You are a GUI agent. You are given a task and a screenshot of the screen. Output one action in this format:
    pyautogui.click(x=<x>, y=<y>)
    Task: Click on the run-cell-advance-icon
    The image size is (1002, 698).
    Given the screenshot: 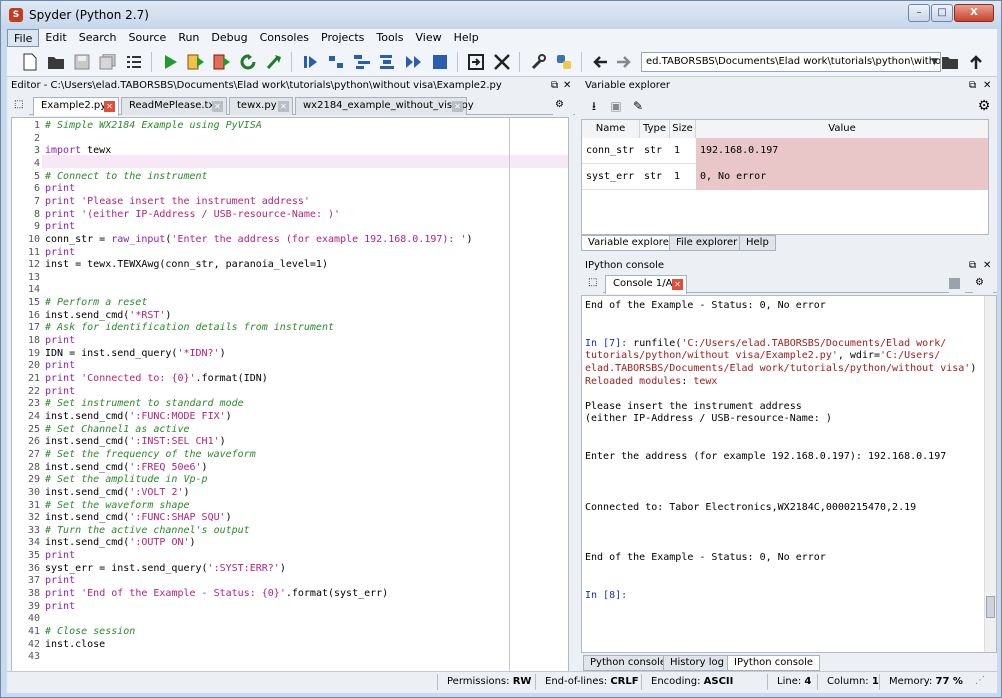 What is the action you would take?
    pyautogui.click(x=222, y=62)
    